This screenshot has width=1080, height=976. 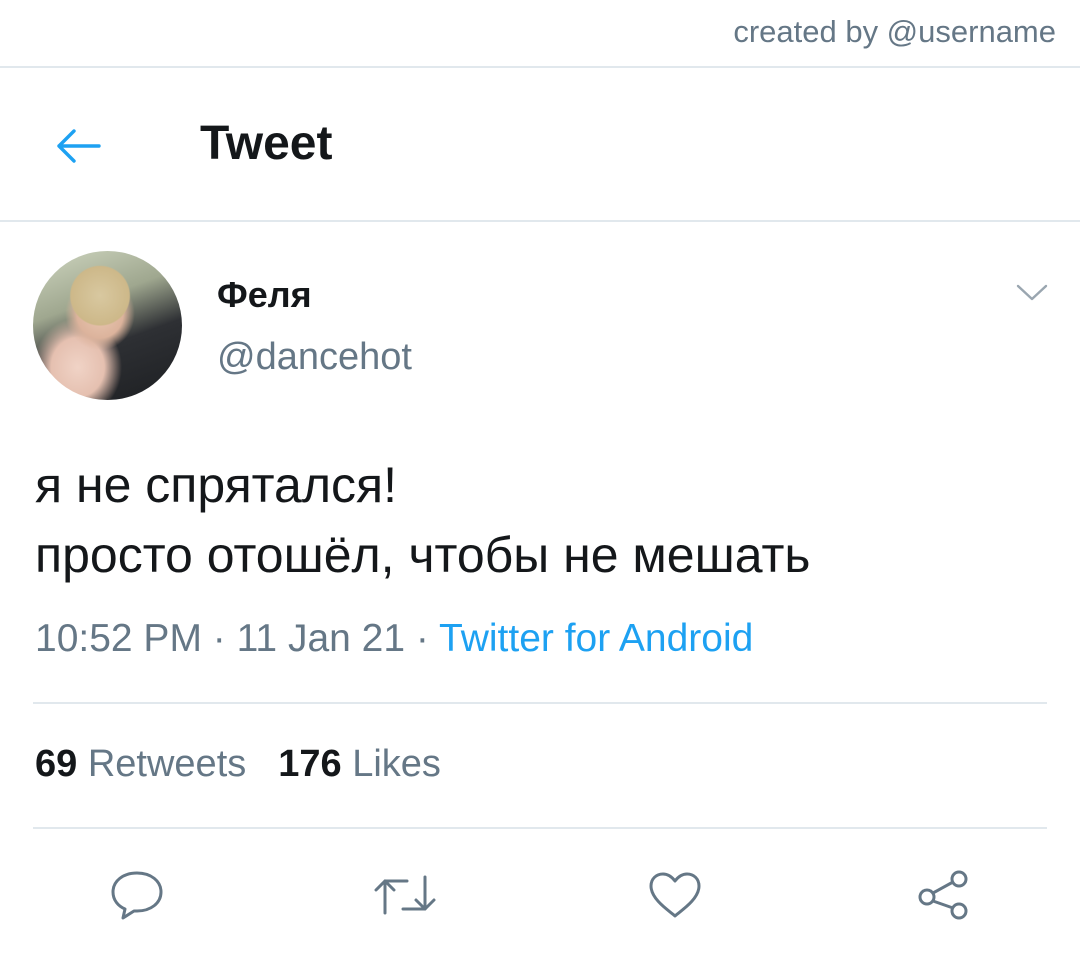 I want to click on share-icon, so click(x=943, y=895).